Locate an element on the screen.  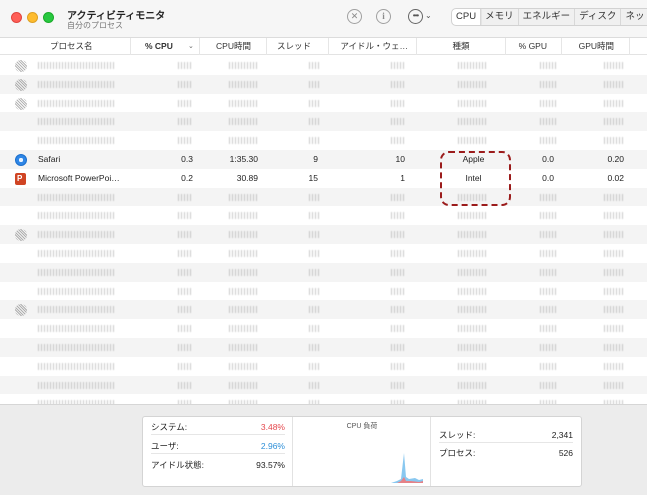
sort-descending-icon: ⌄ is located at coordinates (191, 46).